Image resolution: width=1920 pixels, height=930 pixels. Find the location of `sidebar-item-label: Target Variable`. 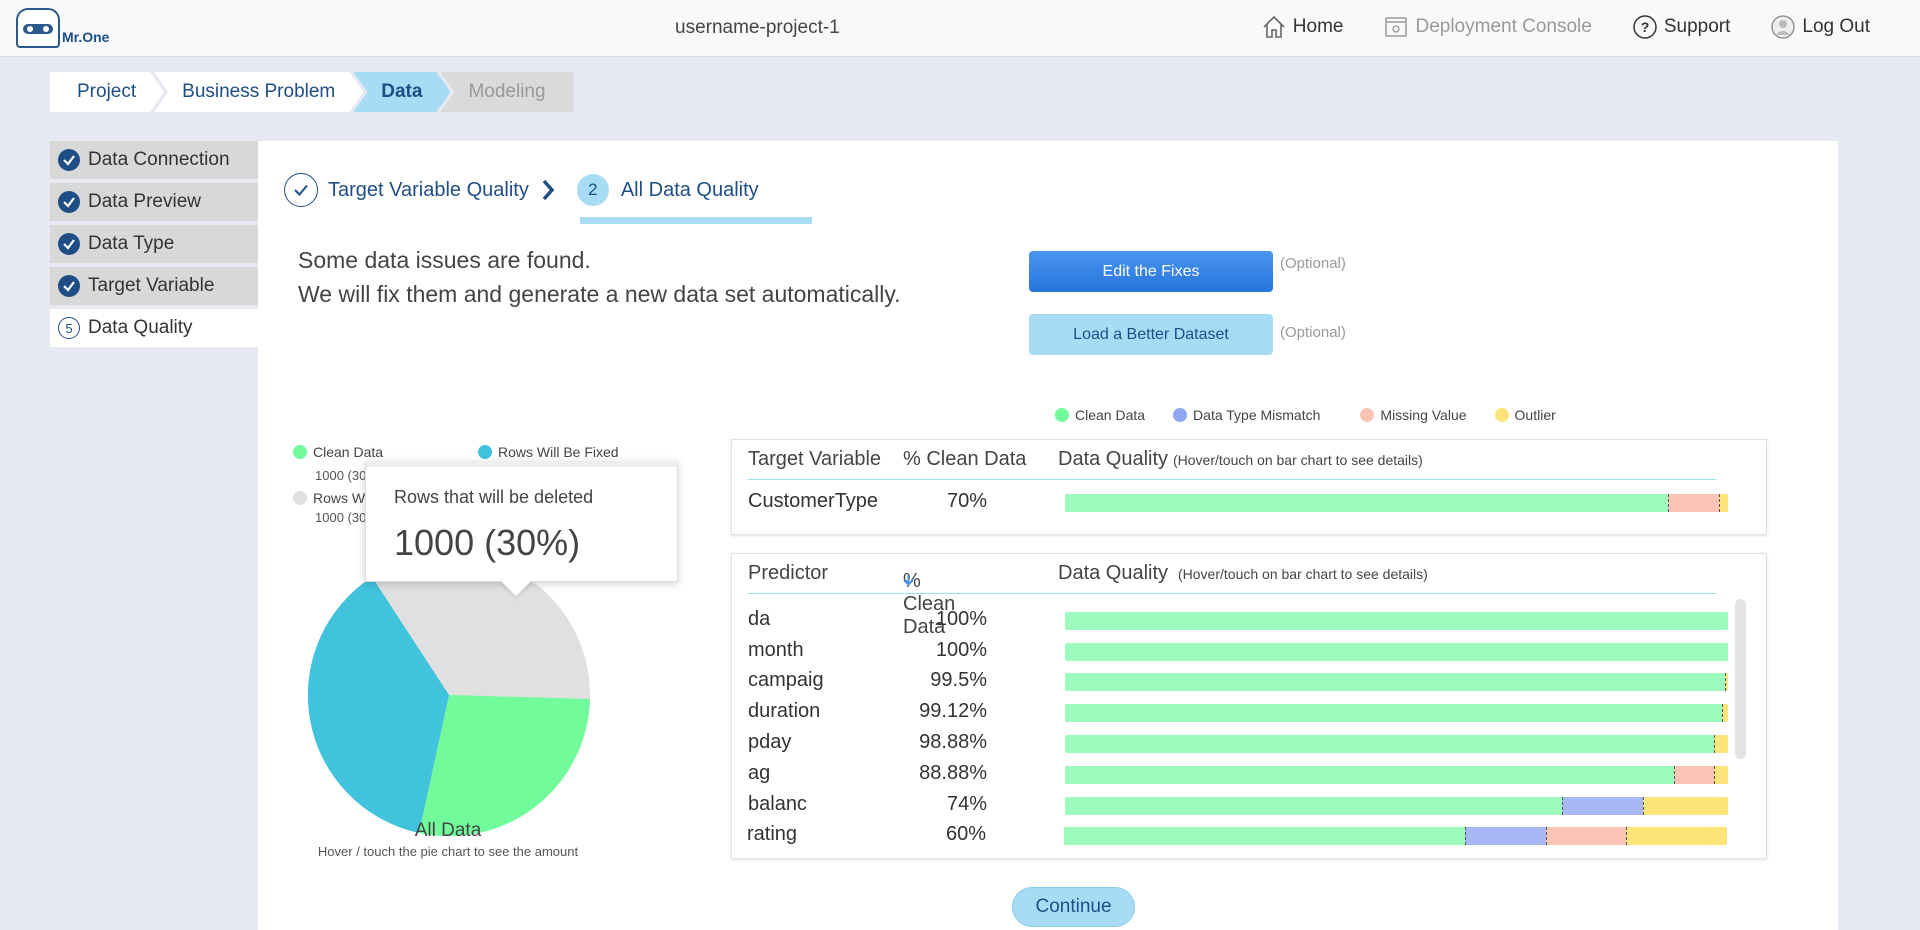

sidebar-item-label: Target Variable is located at coordinates (151, 285).